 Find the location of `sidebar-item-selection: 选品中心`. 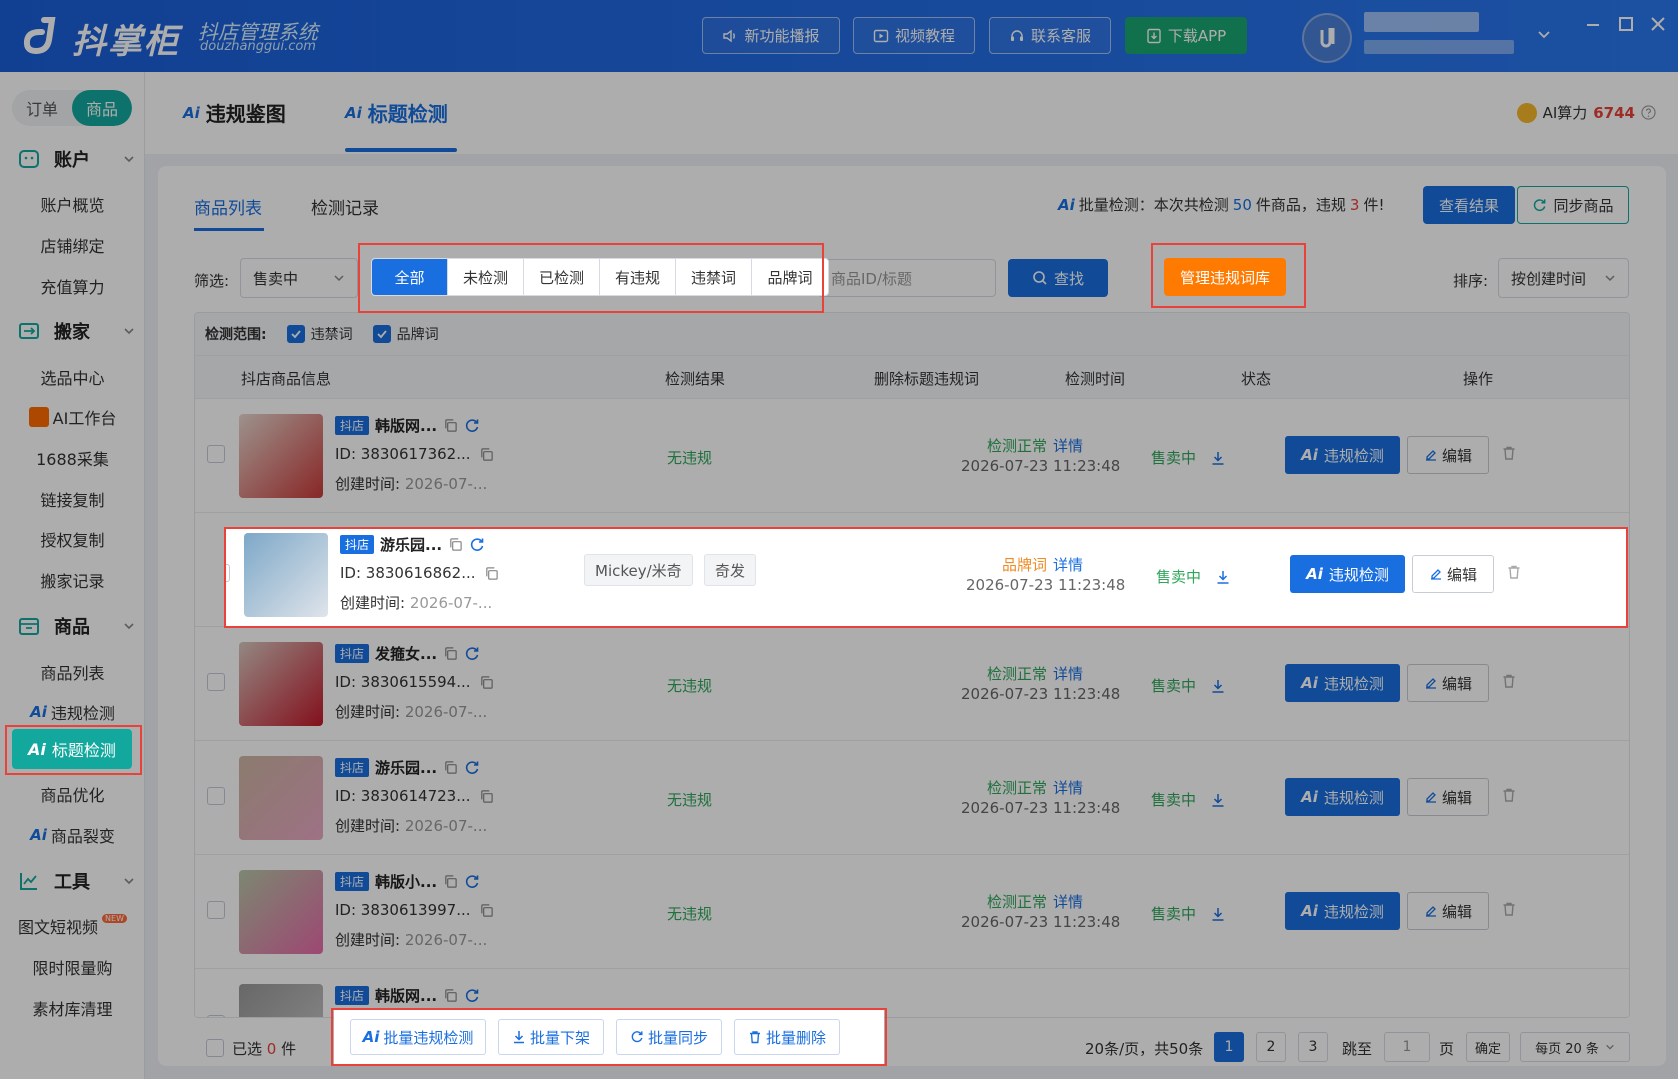

sidebar-item-selection: 选品中心 is located at coordinates (72, 377).